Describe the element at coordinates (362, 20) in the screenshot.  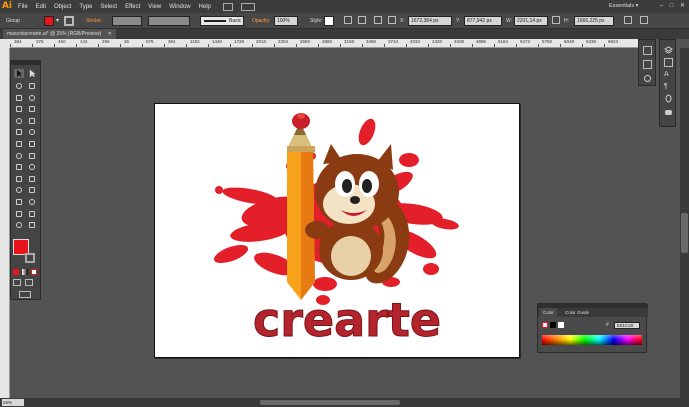
I see `align-icon` at that location.